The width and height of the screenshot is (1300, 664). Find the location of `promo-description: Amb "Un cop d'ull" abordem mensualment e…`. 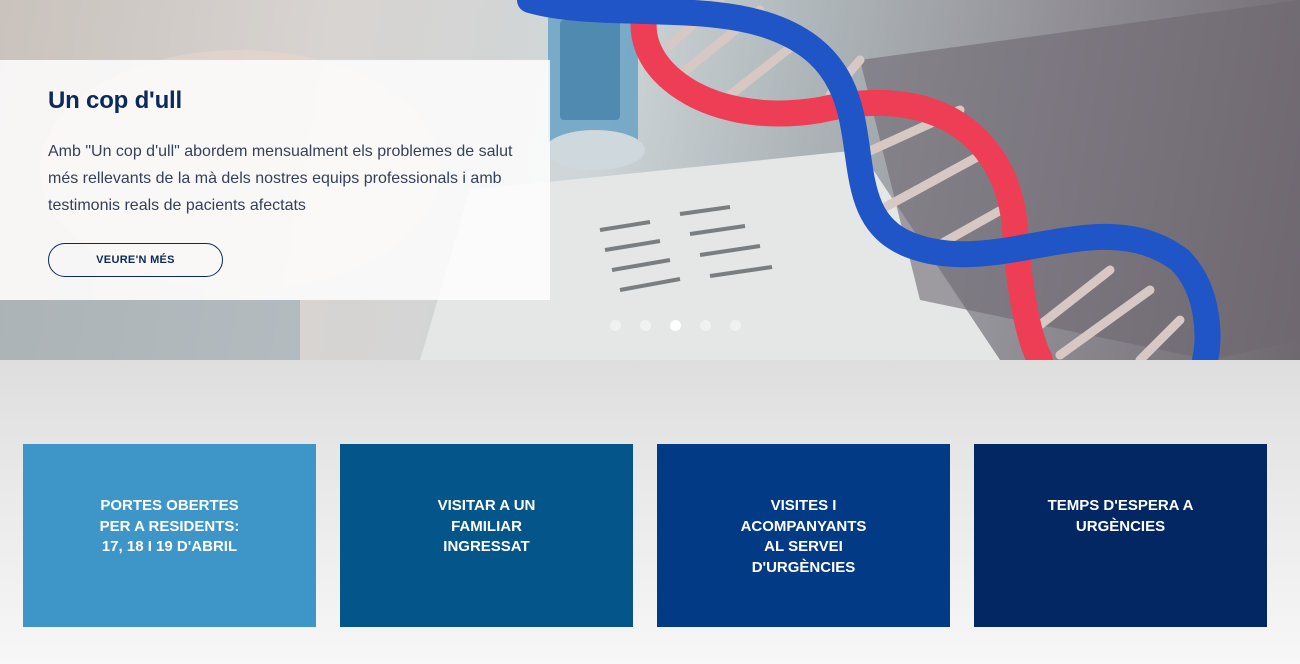

promo-description: Amb "Un cop d'ull" abordem mensualment e… is located at coordinates (280, 178).